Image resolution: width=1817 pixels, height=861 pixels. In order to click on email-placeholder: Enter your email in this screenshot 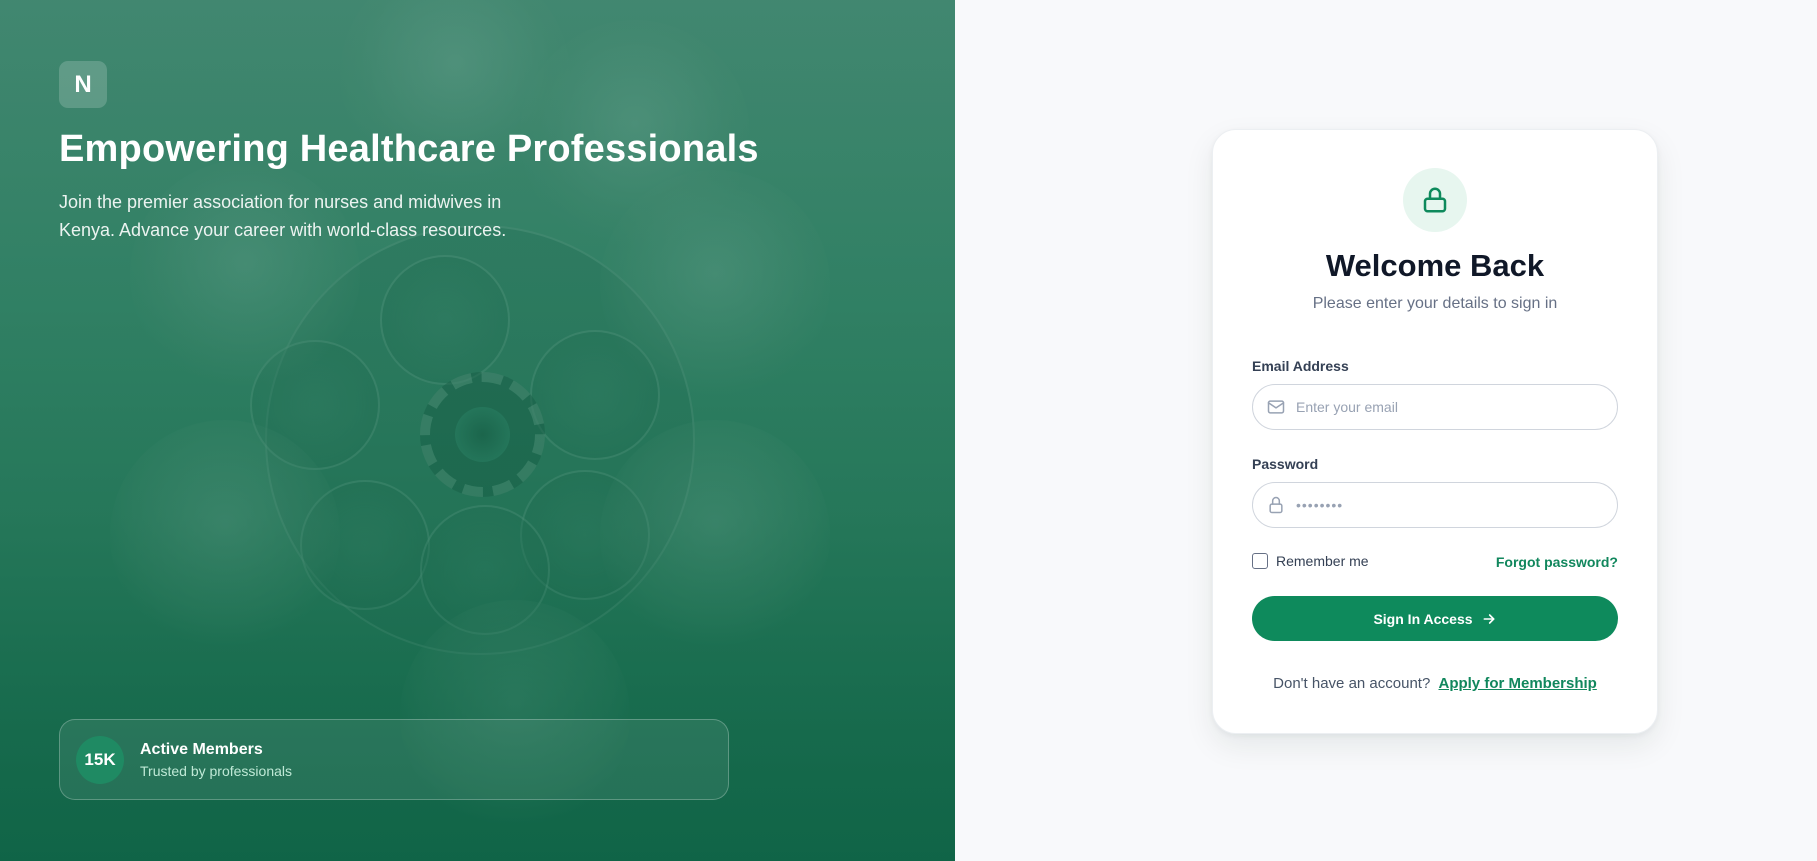, I will do `click(1347, 407)`.